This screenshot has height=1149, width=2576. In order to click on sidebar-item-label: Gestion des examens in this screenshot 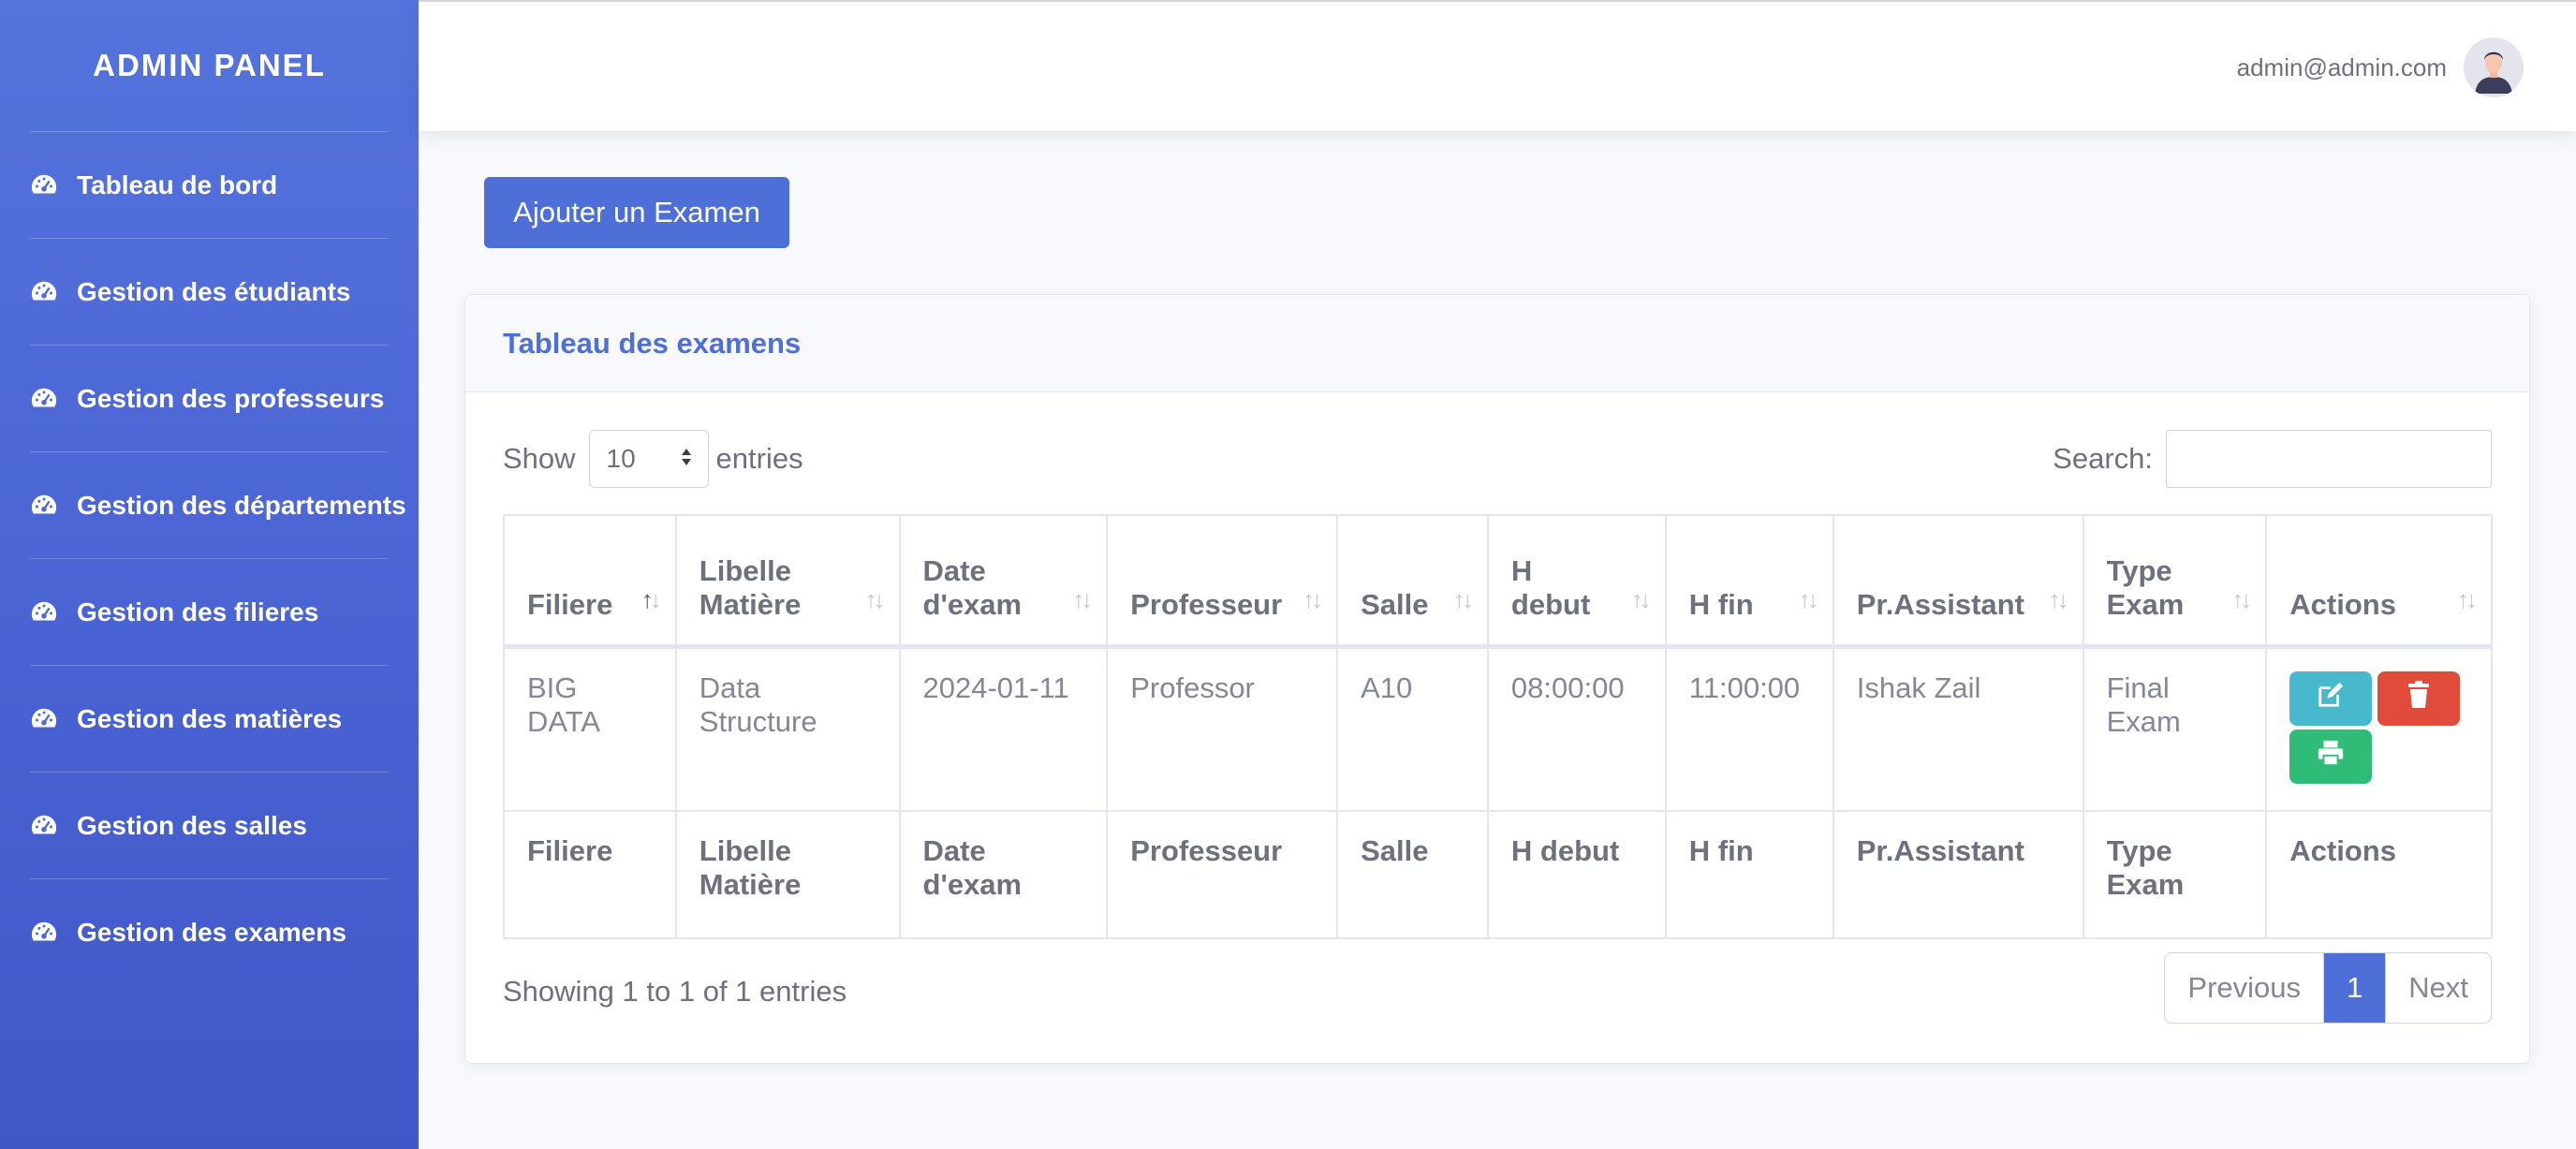, I will do `click(211, 932)`.